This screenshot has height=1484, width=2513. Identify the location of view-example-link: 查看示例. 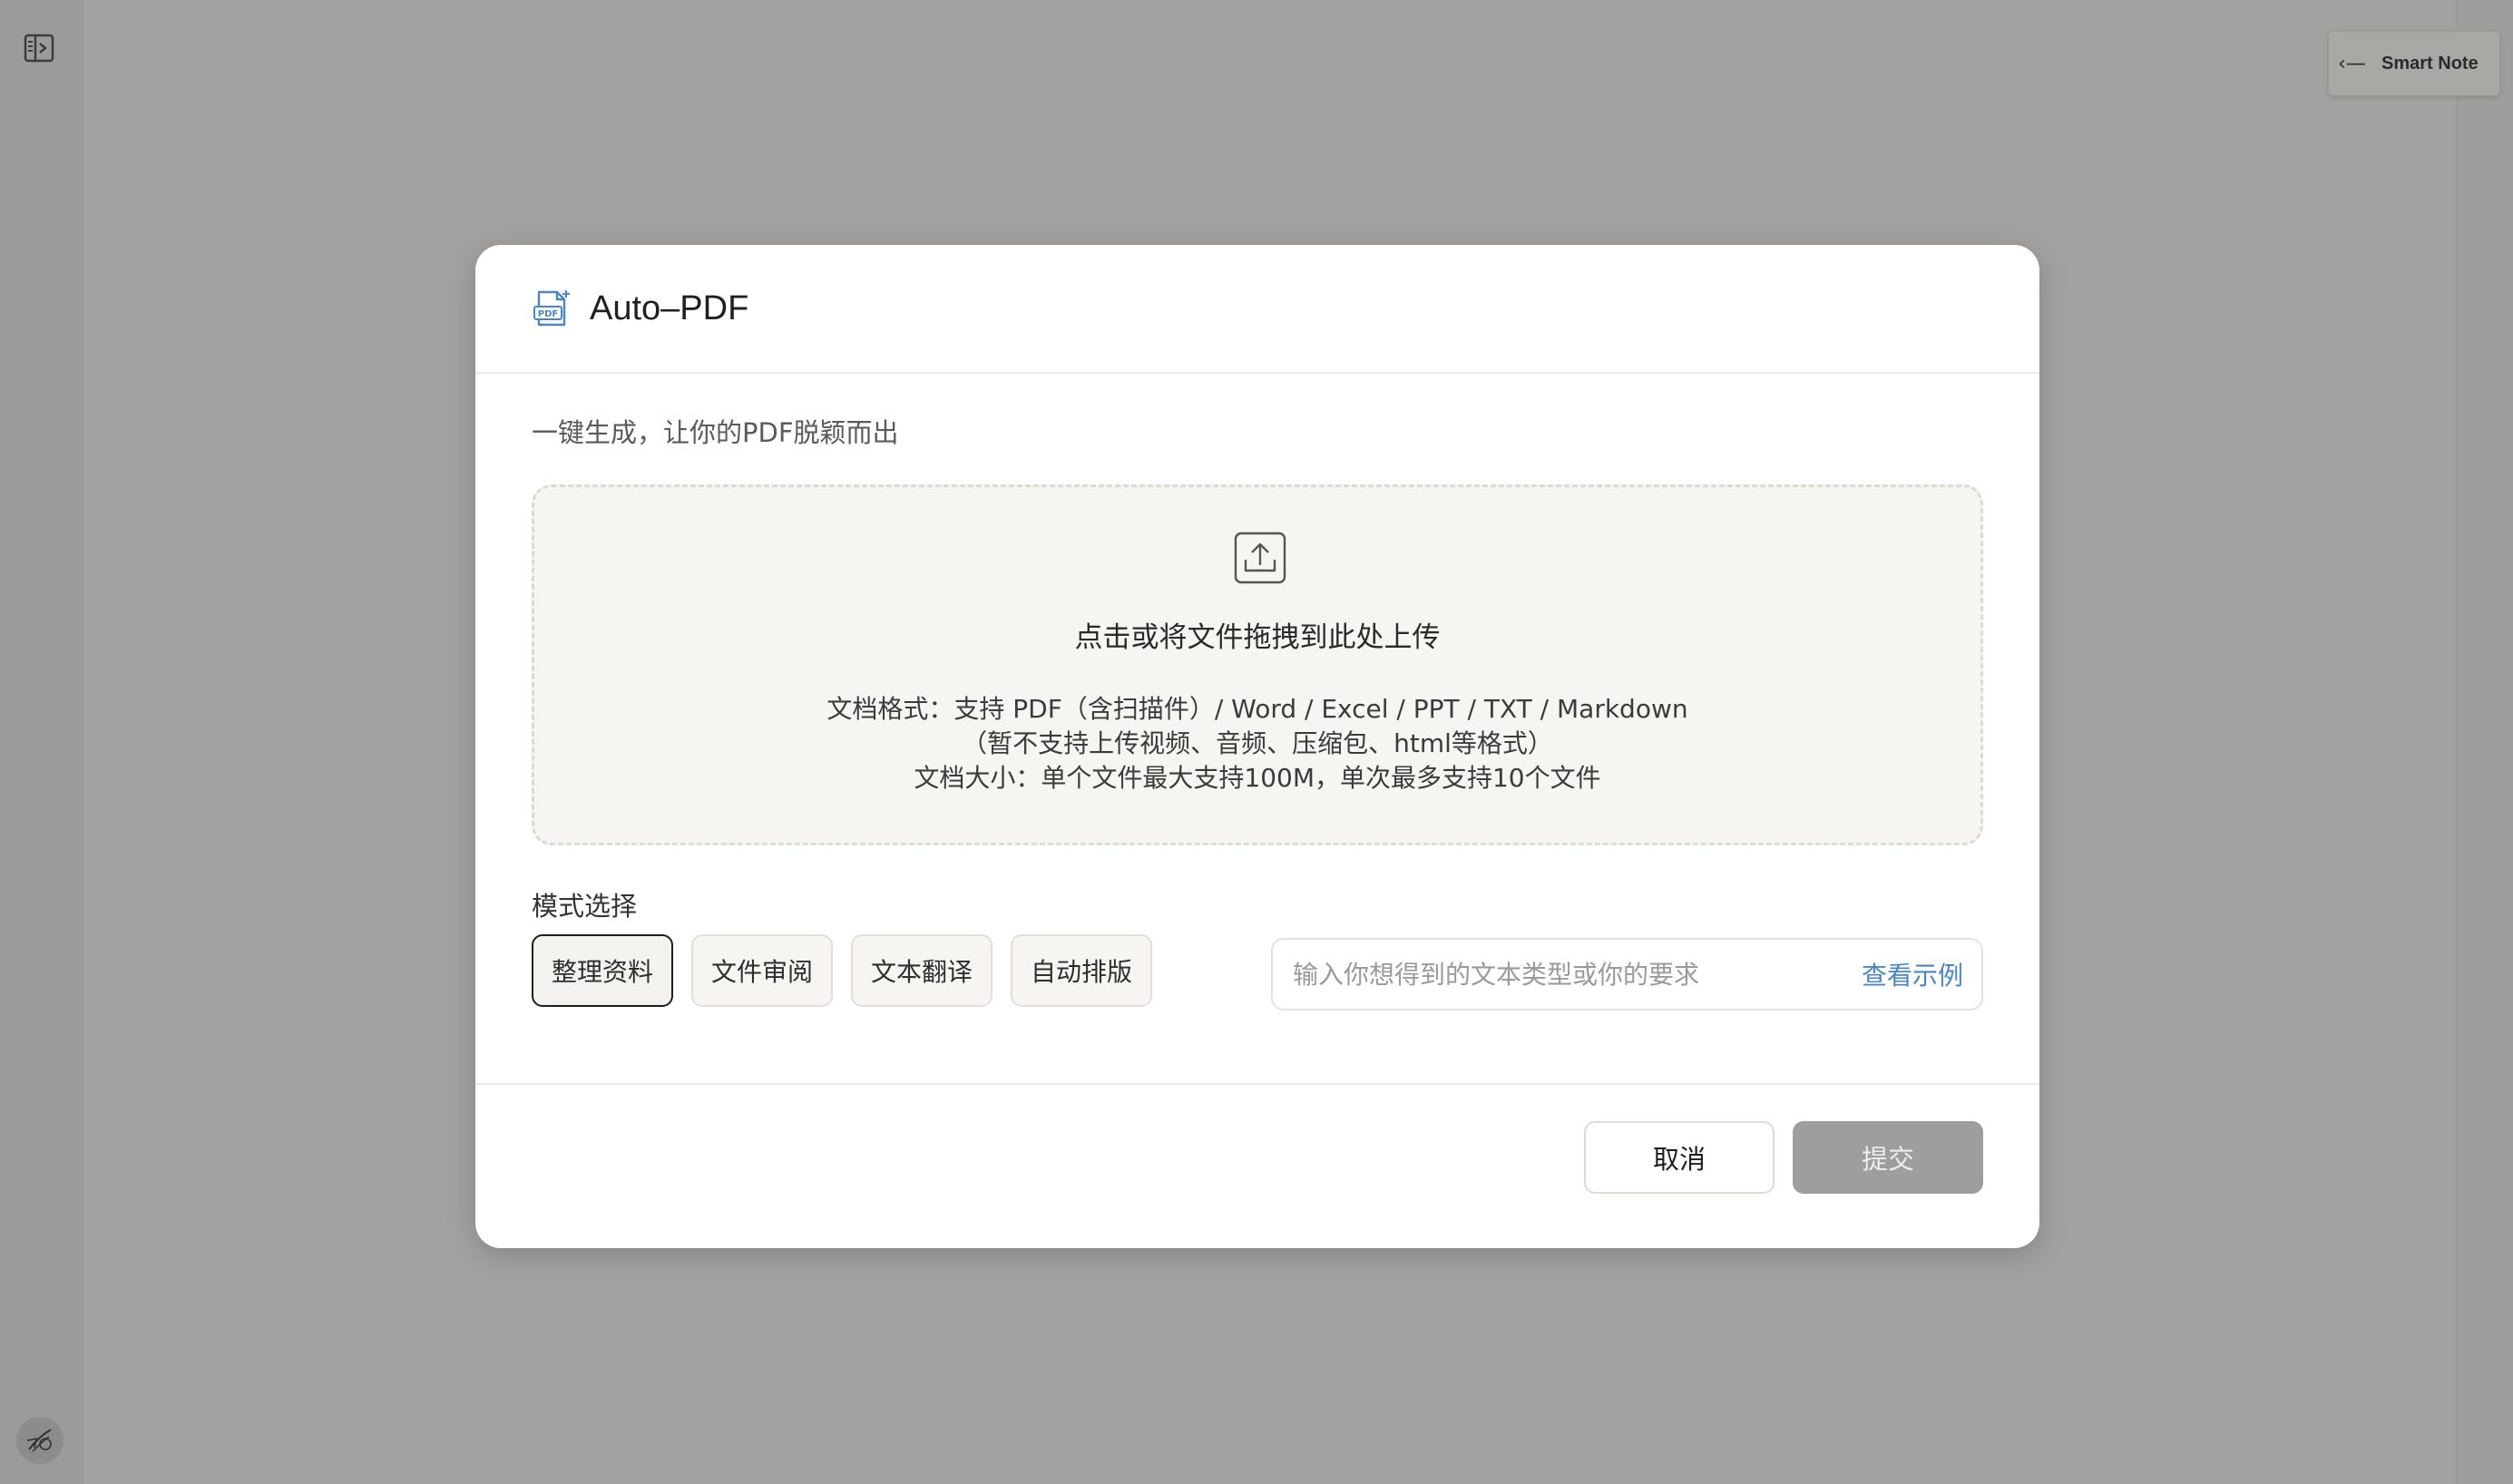
(1912, 974).